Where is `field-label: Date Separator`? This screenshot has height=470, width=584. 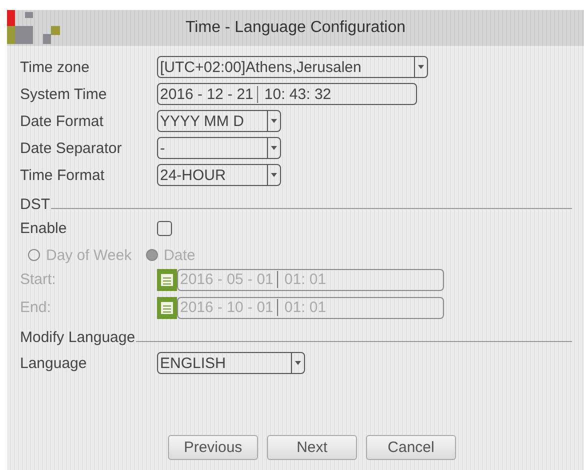
field-label: Date Separator is located at coordinates (71, 148).